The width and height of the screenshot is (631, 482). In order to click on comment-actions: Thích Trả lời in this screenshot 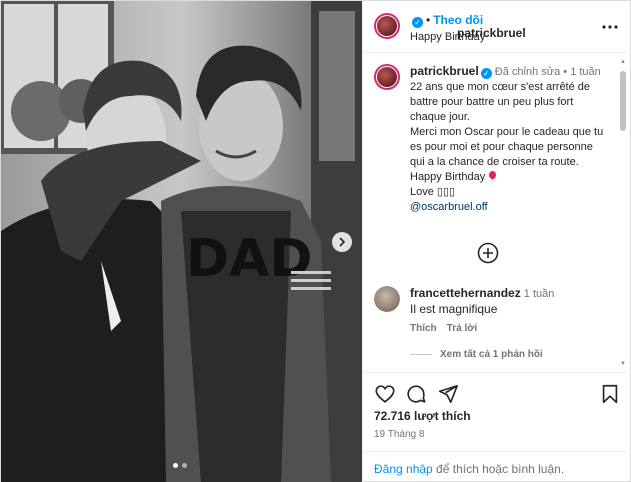, I will do `click(448, 328)`.